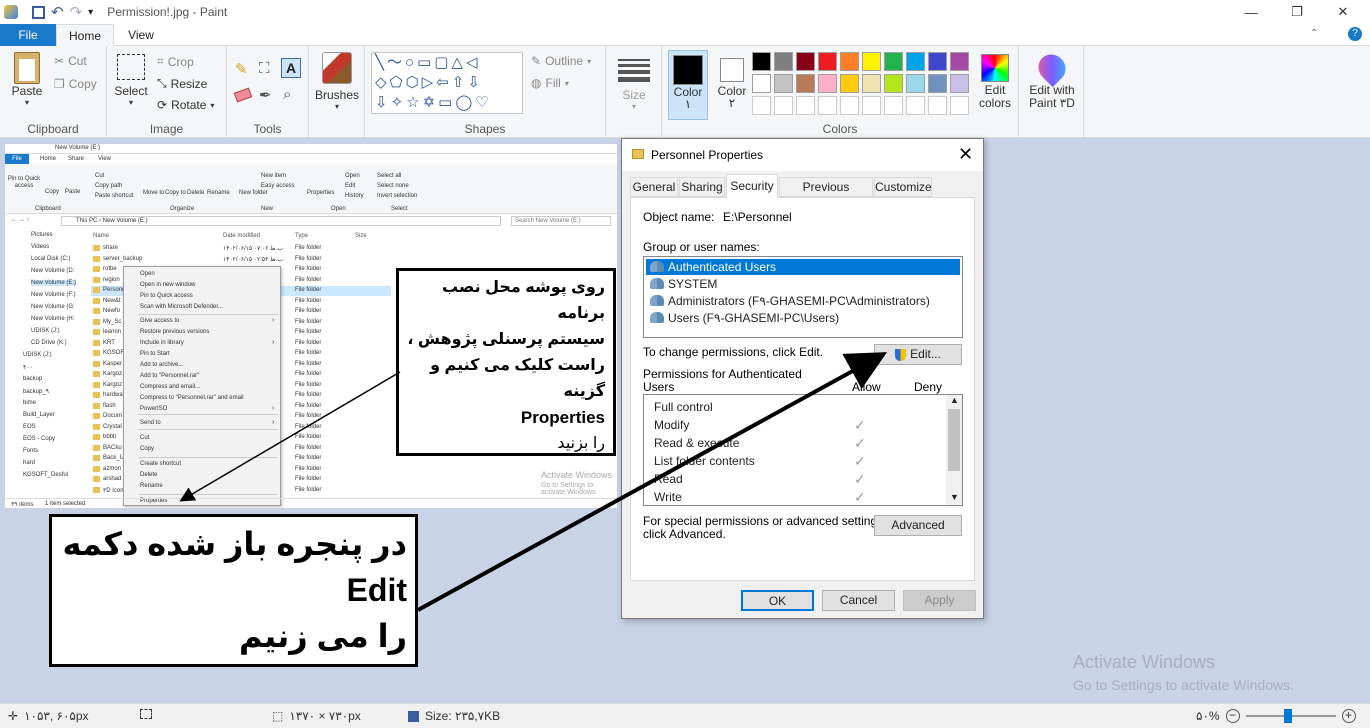 The height and width of the screenshot is (728, 1370). What do you see at coordinates (803, 284) in the screenshot?
I see `user-list-item: SYSTEM` at bounding box center [803, 284].